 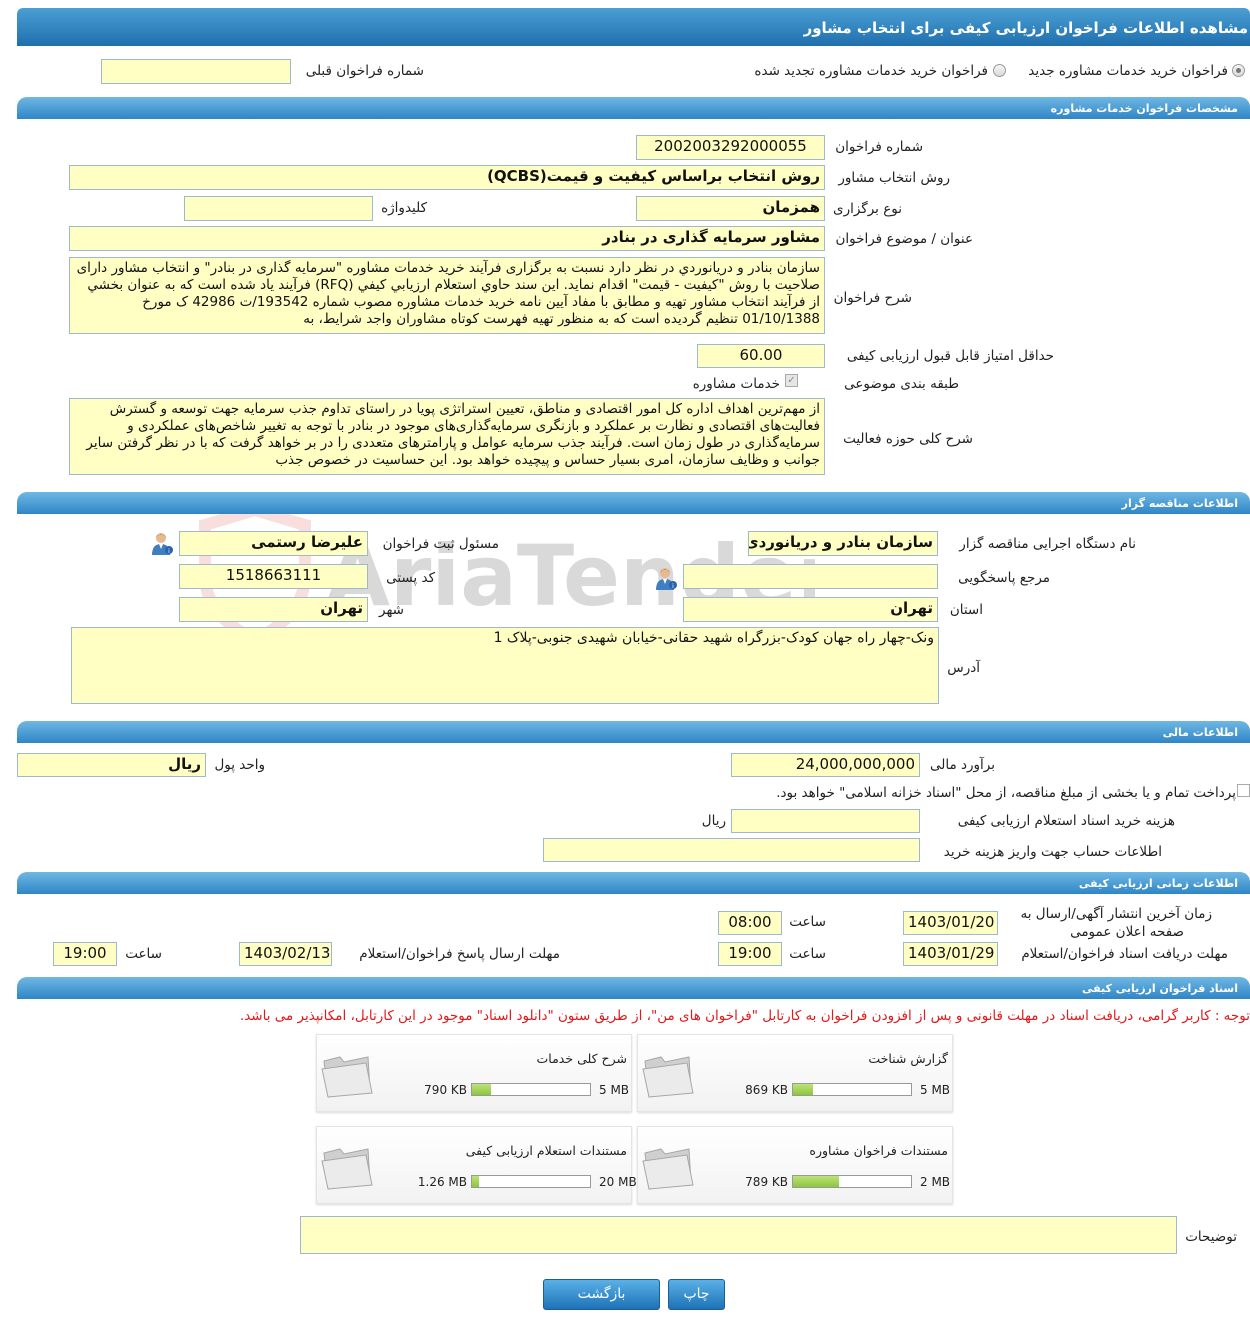 I want to click on selection-method-field: روش انتخاب براساس کیفیت و قیمت(QCBS), so click(x=447, y=177).